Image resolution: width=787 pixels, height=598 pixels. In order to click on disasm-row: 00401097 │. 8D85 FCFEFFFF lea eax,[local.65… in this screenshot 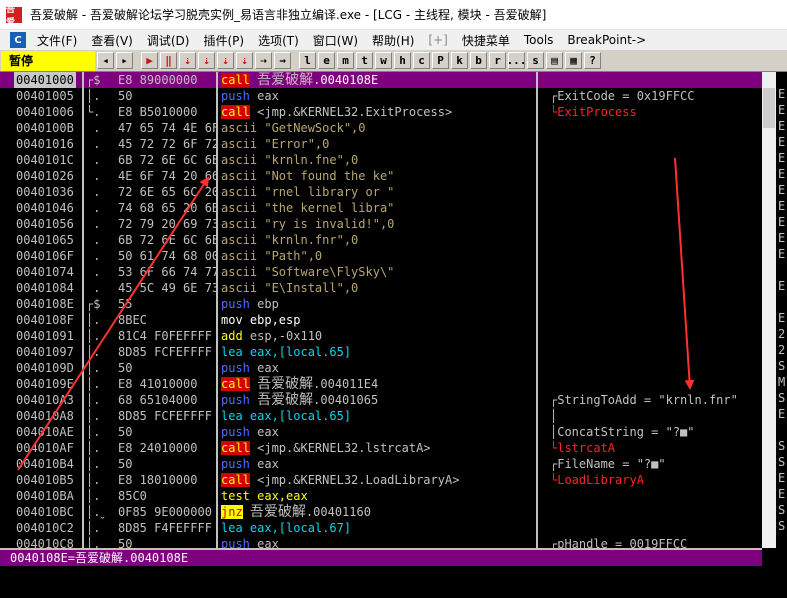, I will do `click(381, 352)`.